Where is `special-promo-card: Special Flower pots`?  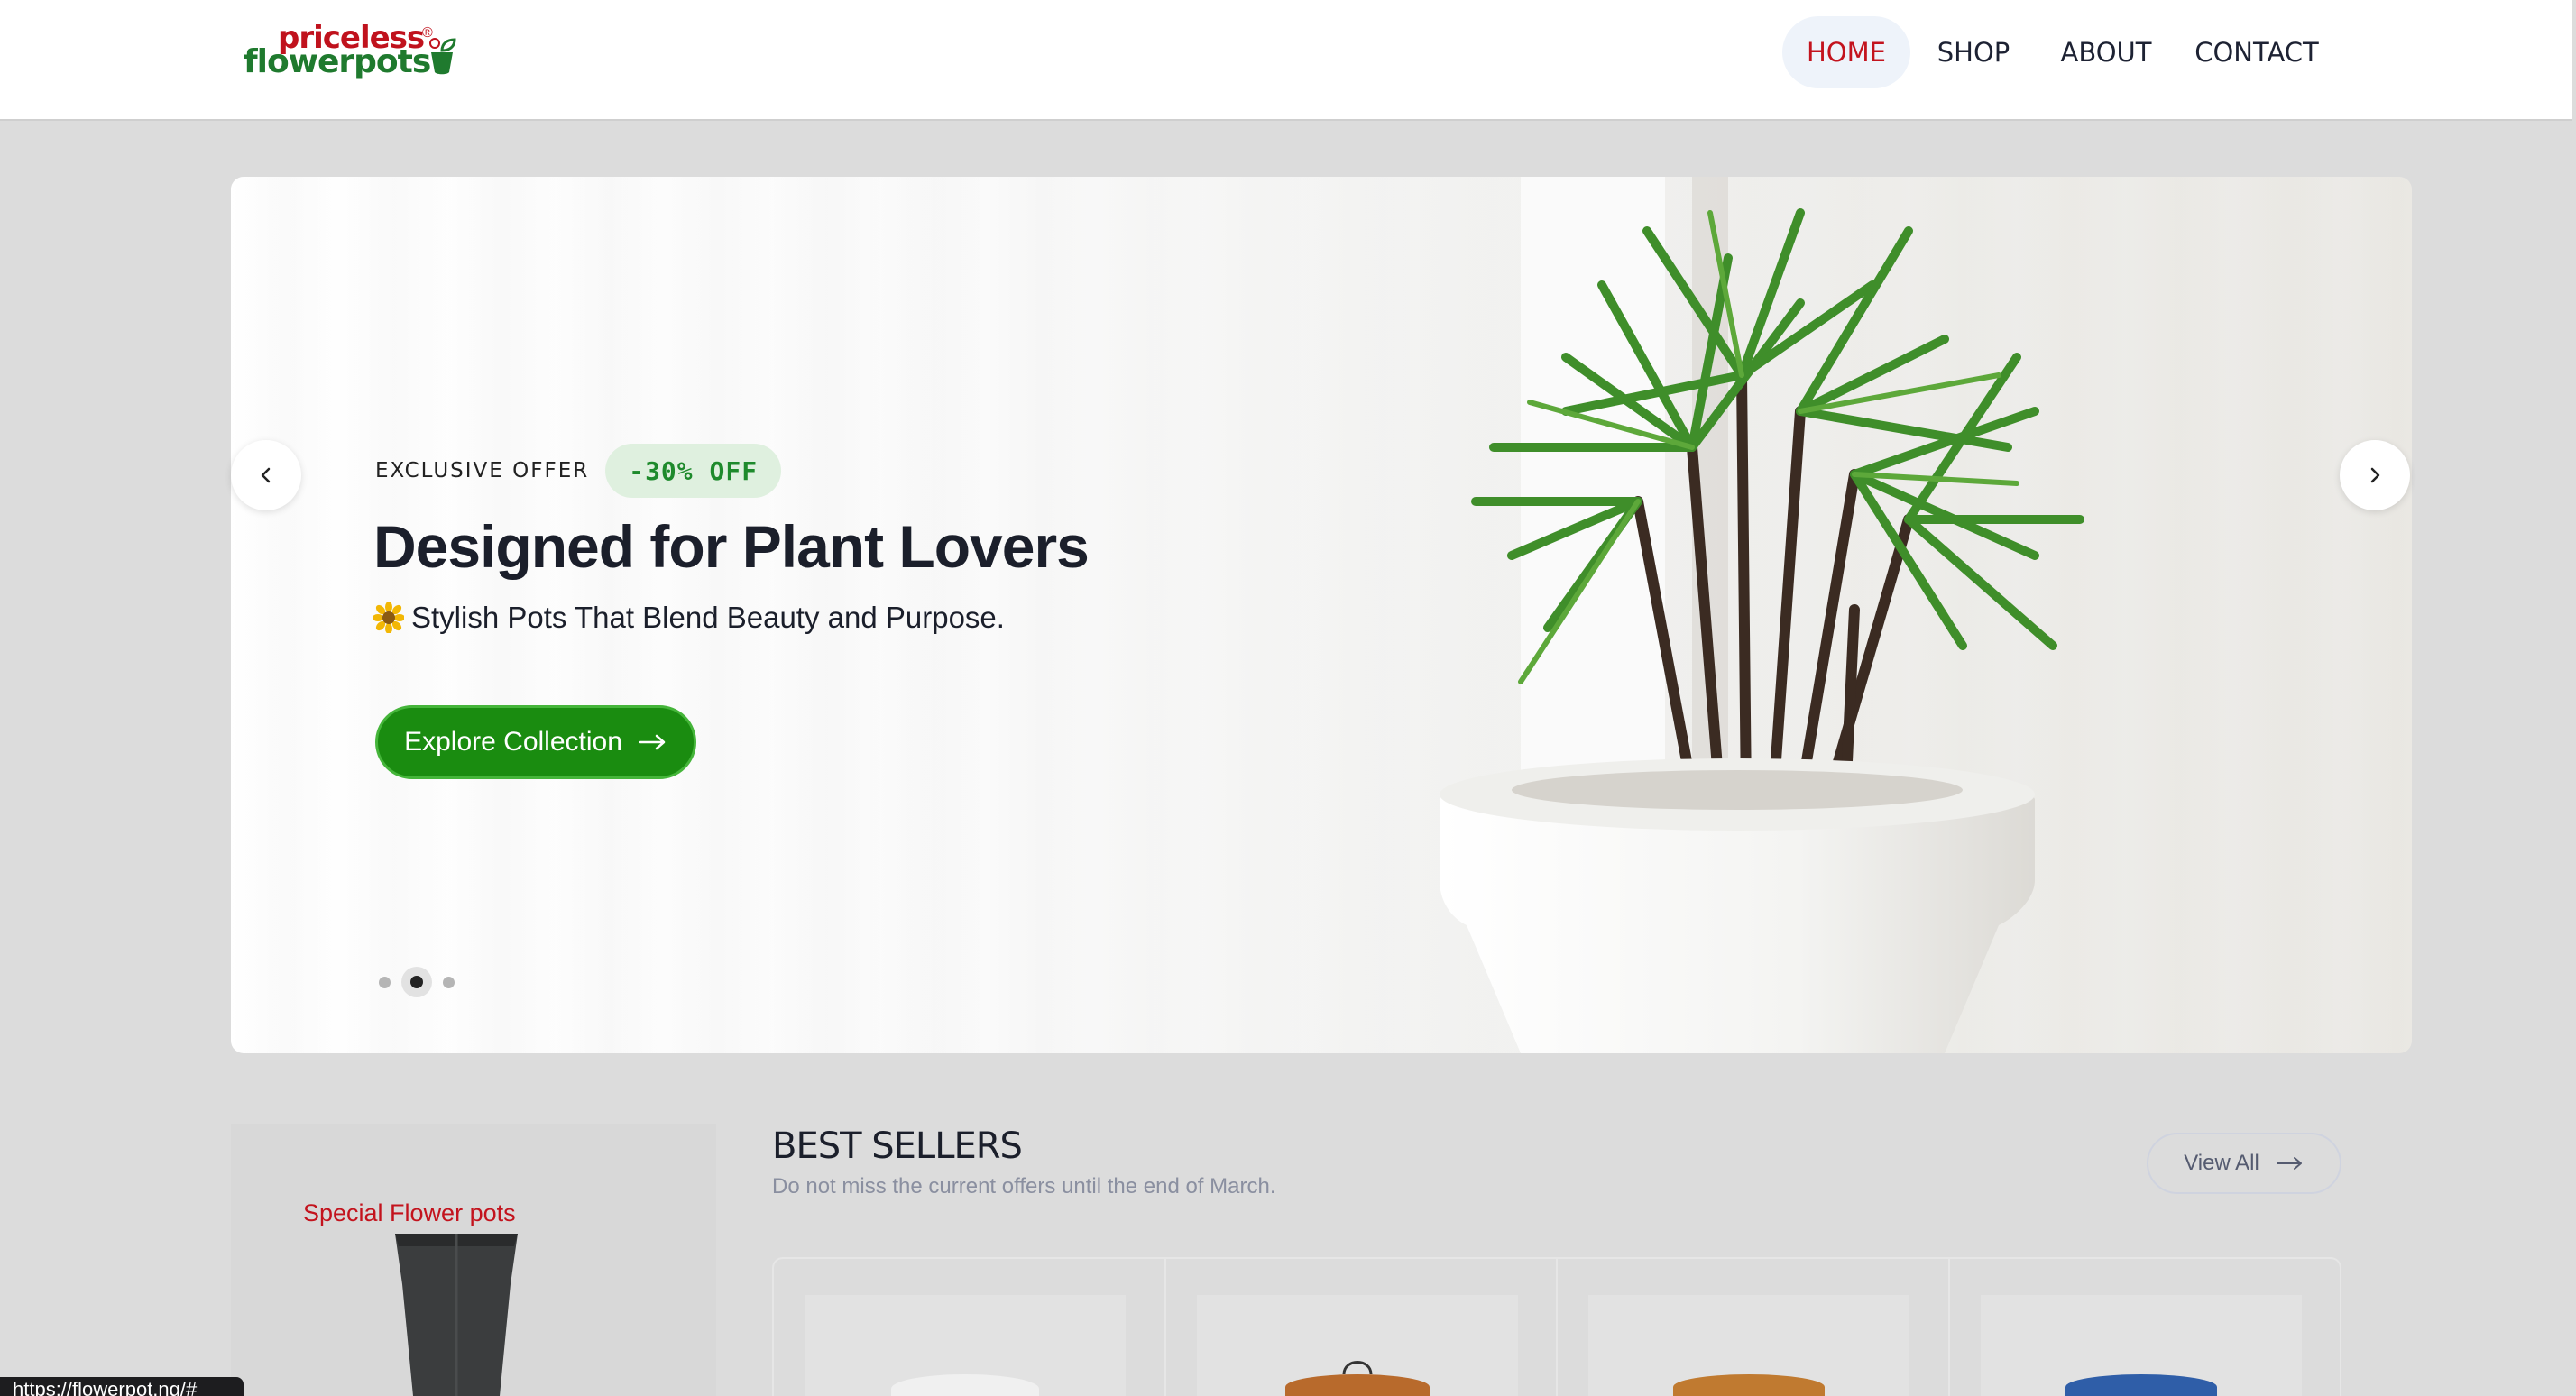
special-promo-card: Special Flower pots is located at coordinates (474, 1260).